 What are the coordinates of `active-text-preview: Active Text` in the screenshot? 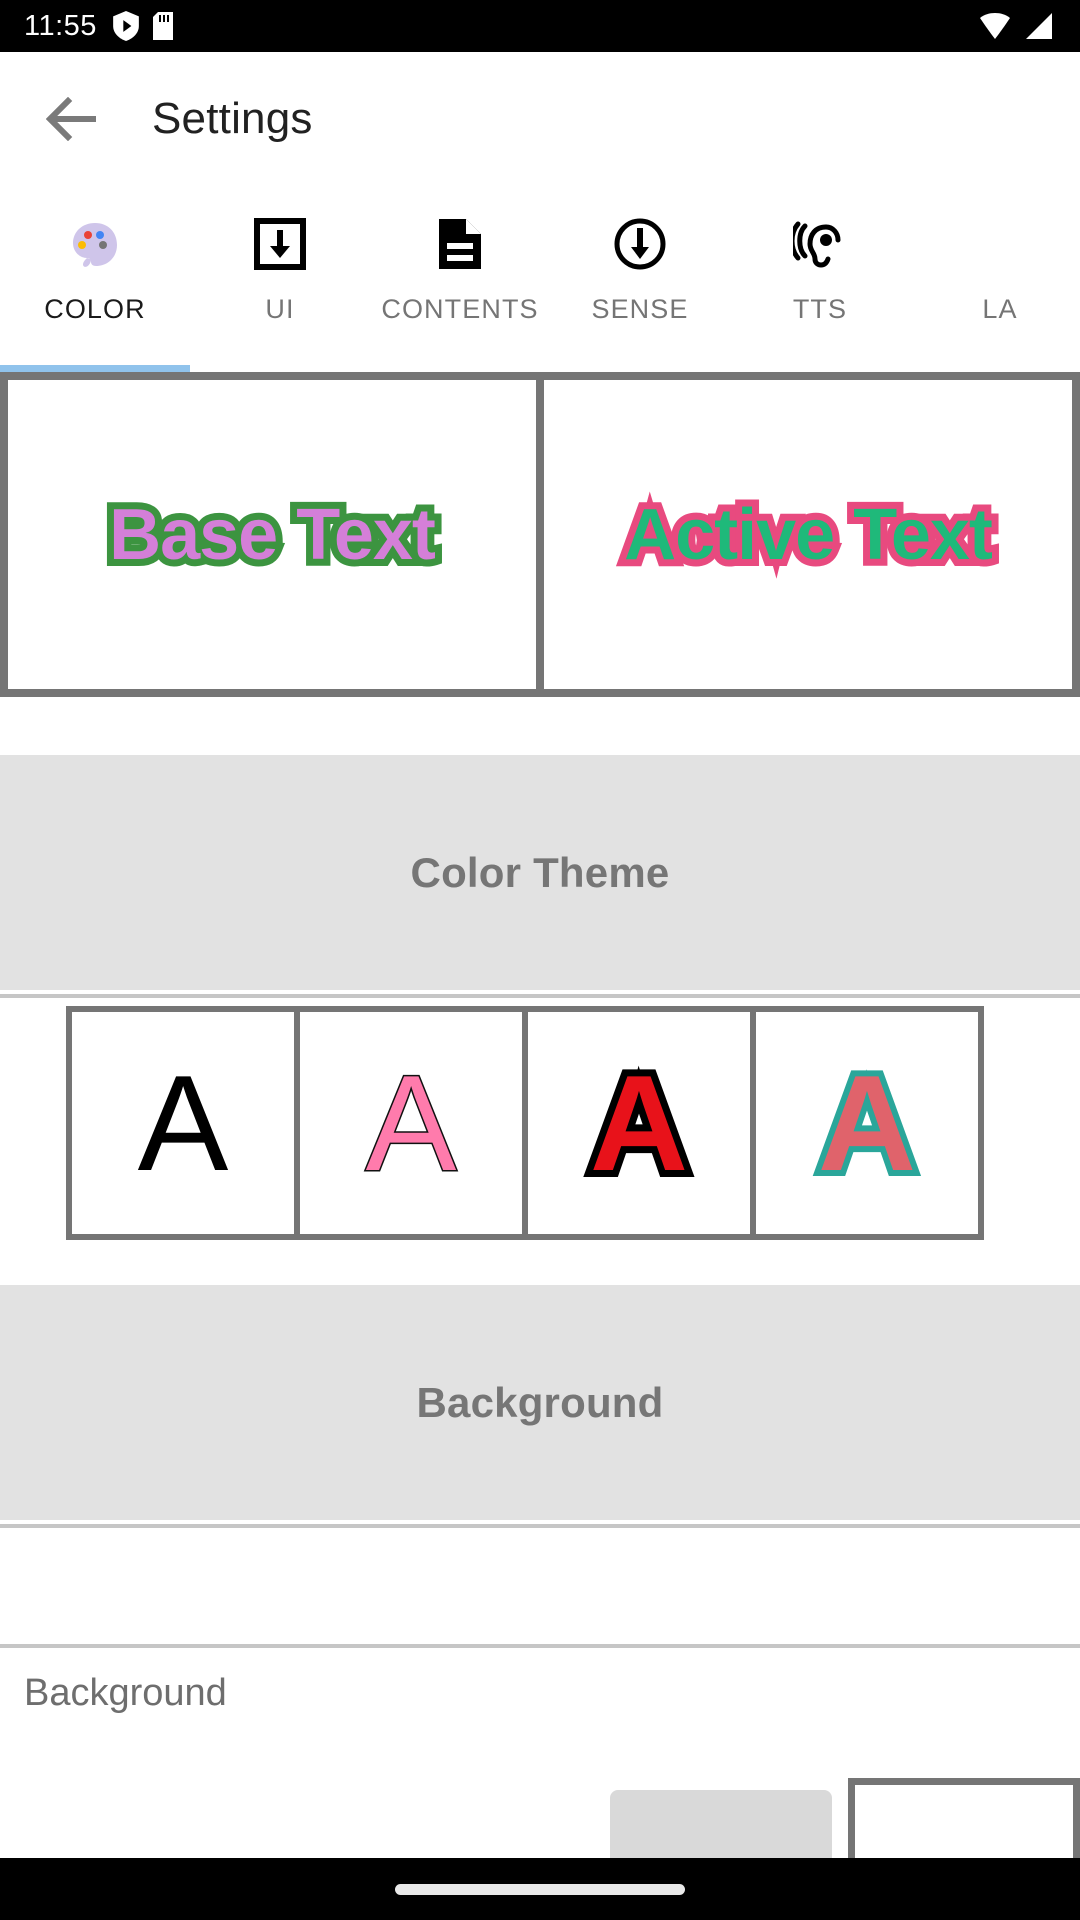 It's located at (808, 534).